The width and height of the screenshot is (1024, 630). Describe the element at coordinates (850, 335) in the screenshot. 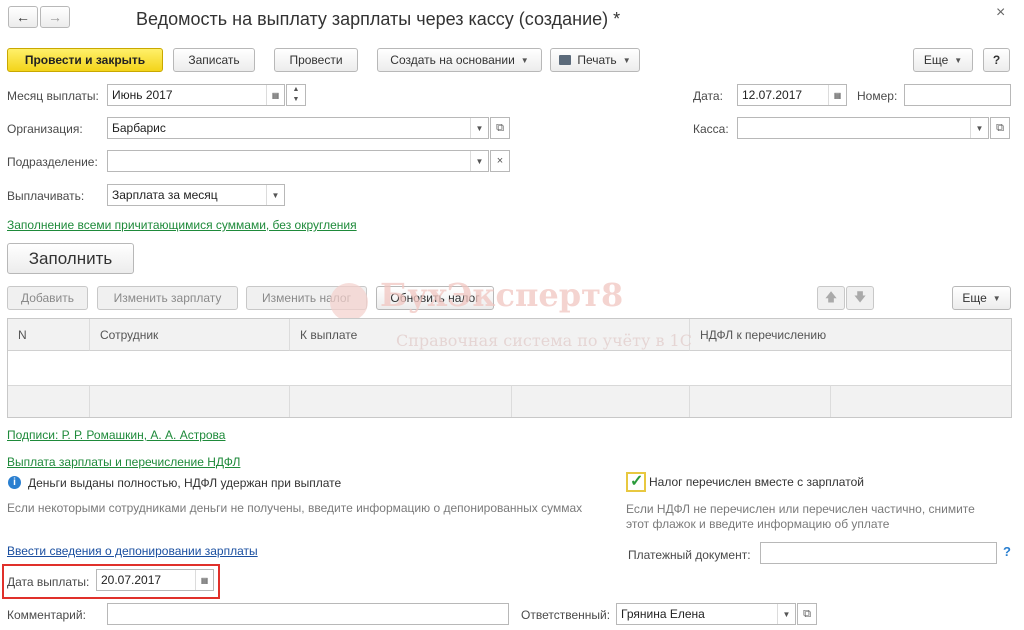

I see `column-header-ndfl: НДФЛ к перечислению` at that location.